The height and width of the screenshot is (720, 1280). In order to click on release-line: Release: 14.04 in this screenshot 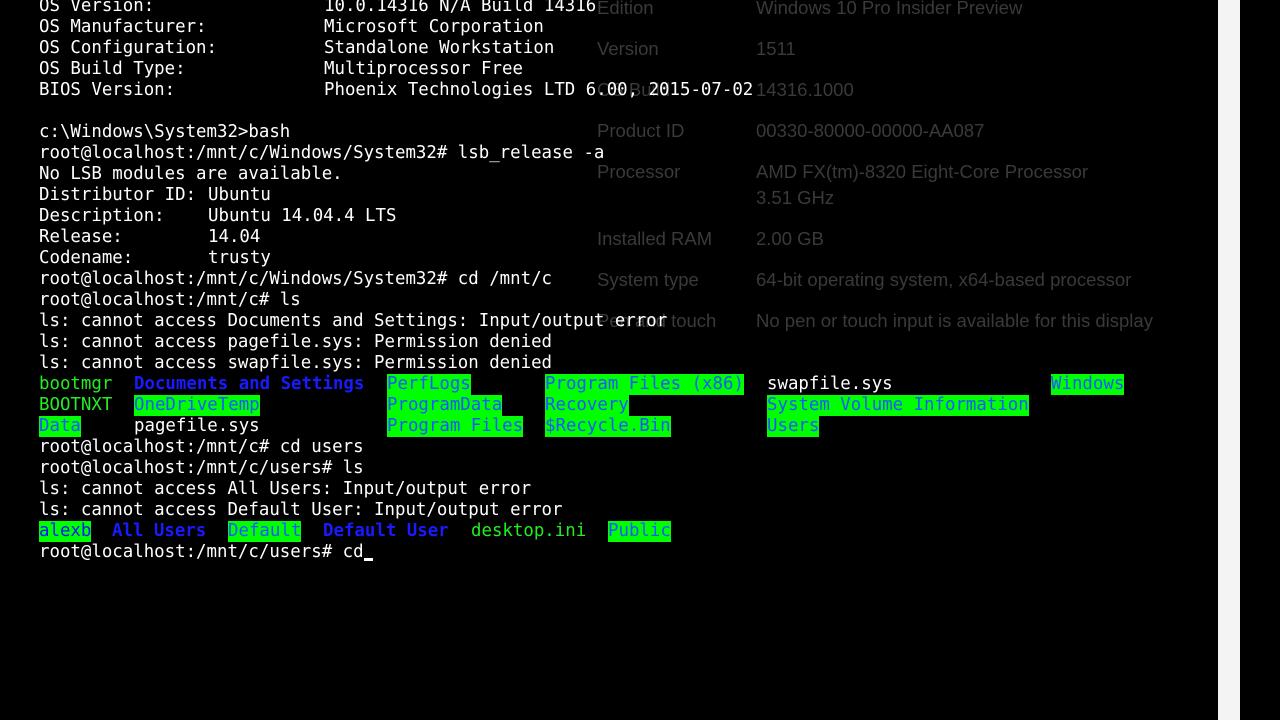, I will do `click(629, 237)`.